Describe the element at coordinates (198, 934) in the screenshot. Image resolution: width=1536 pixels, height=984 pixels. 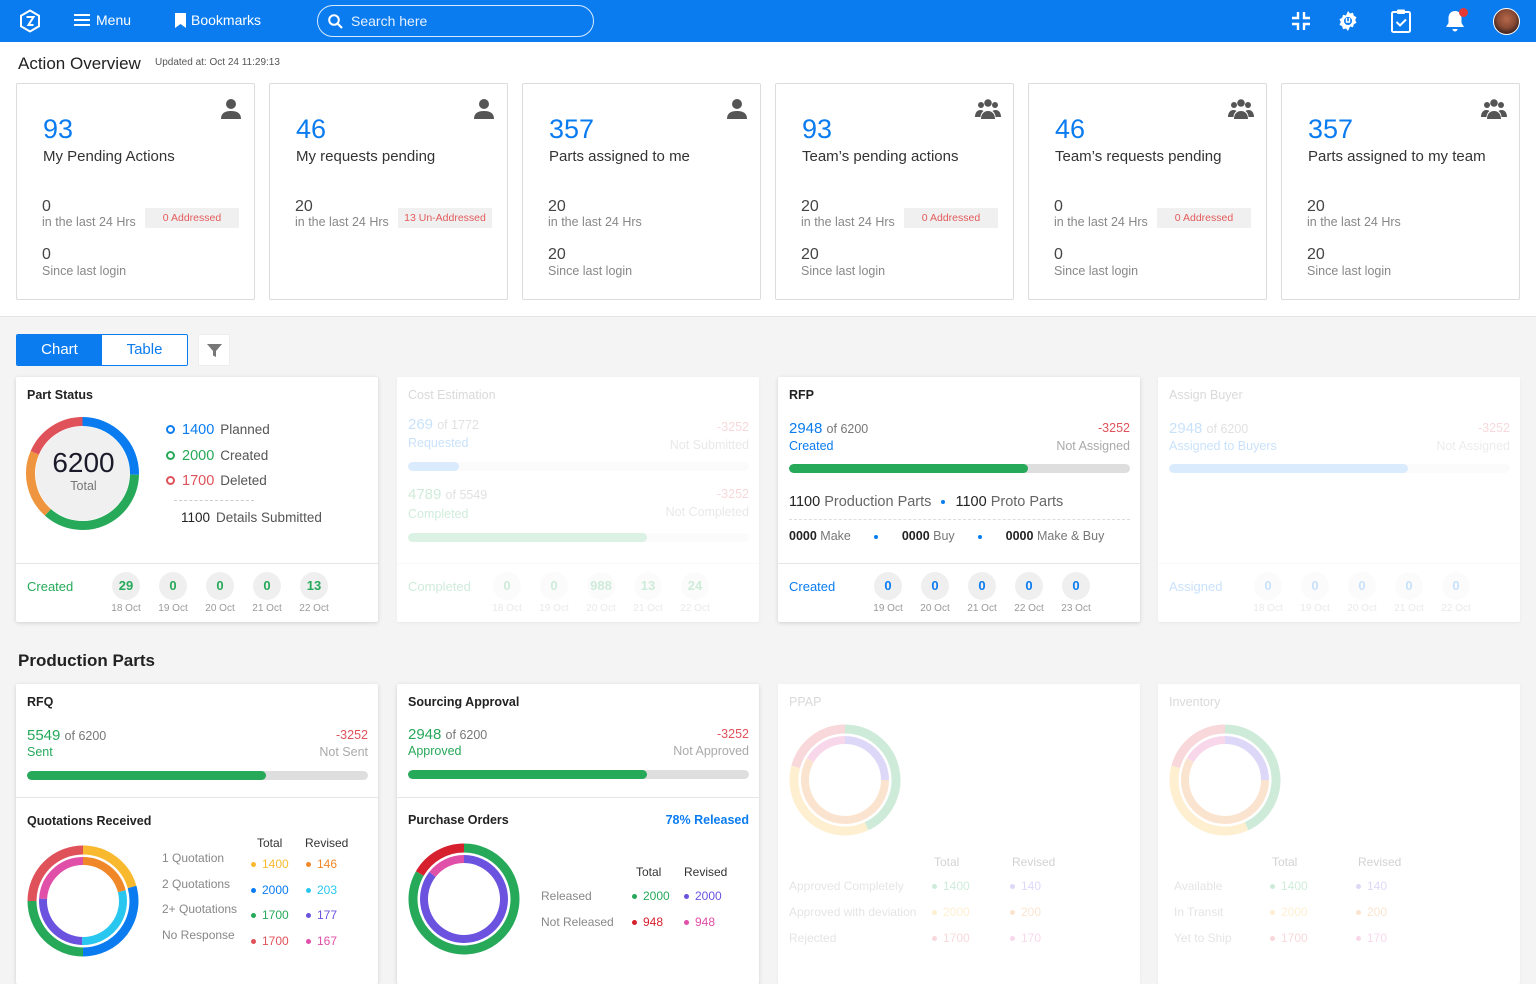
I see `row-label: No Response` at that location.